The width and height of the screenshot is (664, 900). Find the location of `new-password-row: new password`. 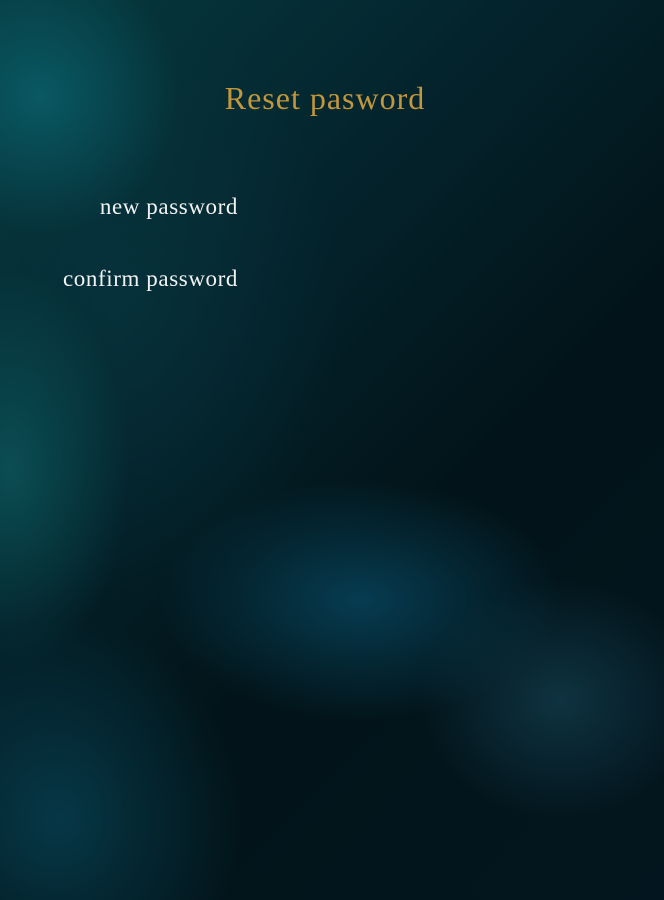

new-password-row: new password is located at coordinates (332, 206).